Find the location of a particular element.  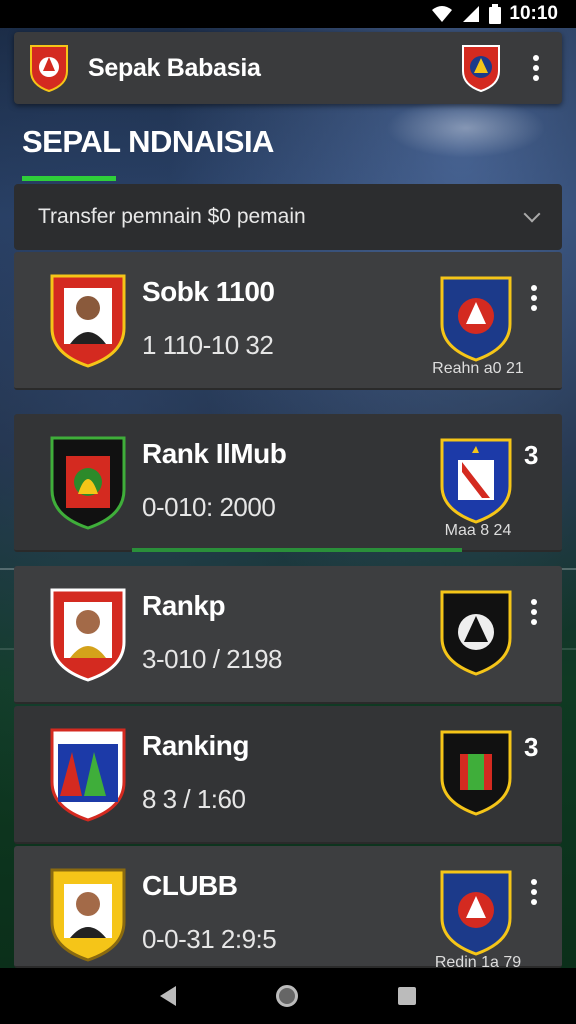

battery-icon is located at coordinates (495, 14).